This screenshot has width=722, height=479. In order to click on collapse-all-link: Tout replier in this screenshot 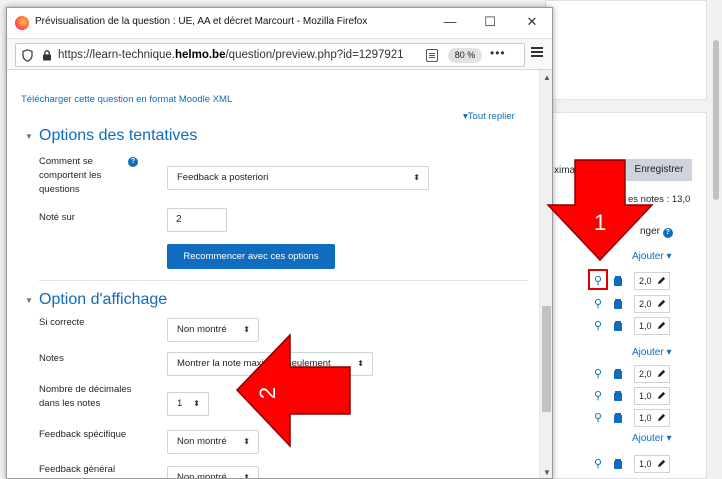, I will do `click(489, 116)`.